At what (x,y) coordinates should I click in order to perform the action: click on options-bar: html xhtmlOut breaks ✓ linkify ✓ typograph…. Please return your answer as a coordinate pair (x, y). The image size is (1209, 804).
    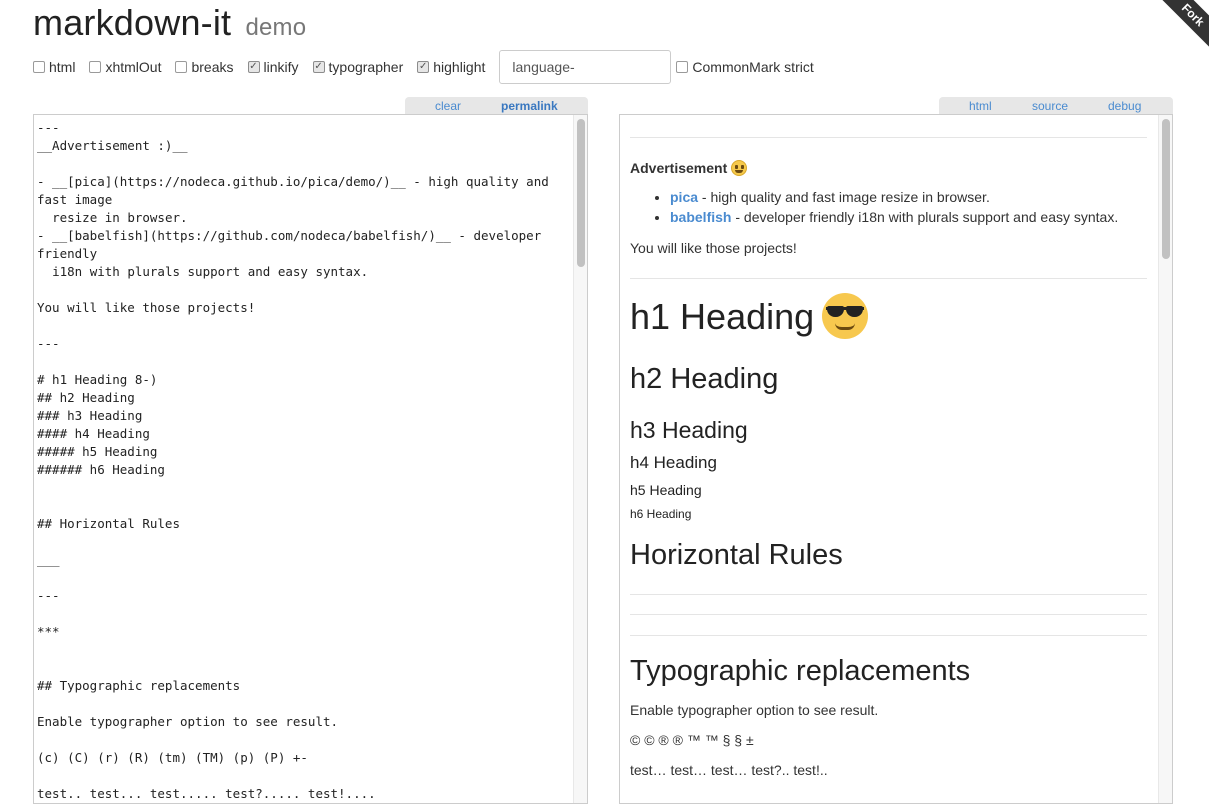
    Looking at the image, I should click on (430, 67).